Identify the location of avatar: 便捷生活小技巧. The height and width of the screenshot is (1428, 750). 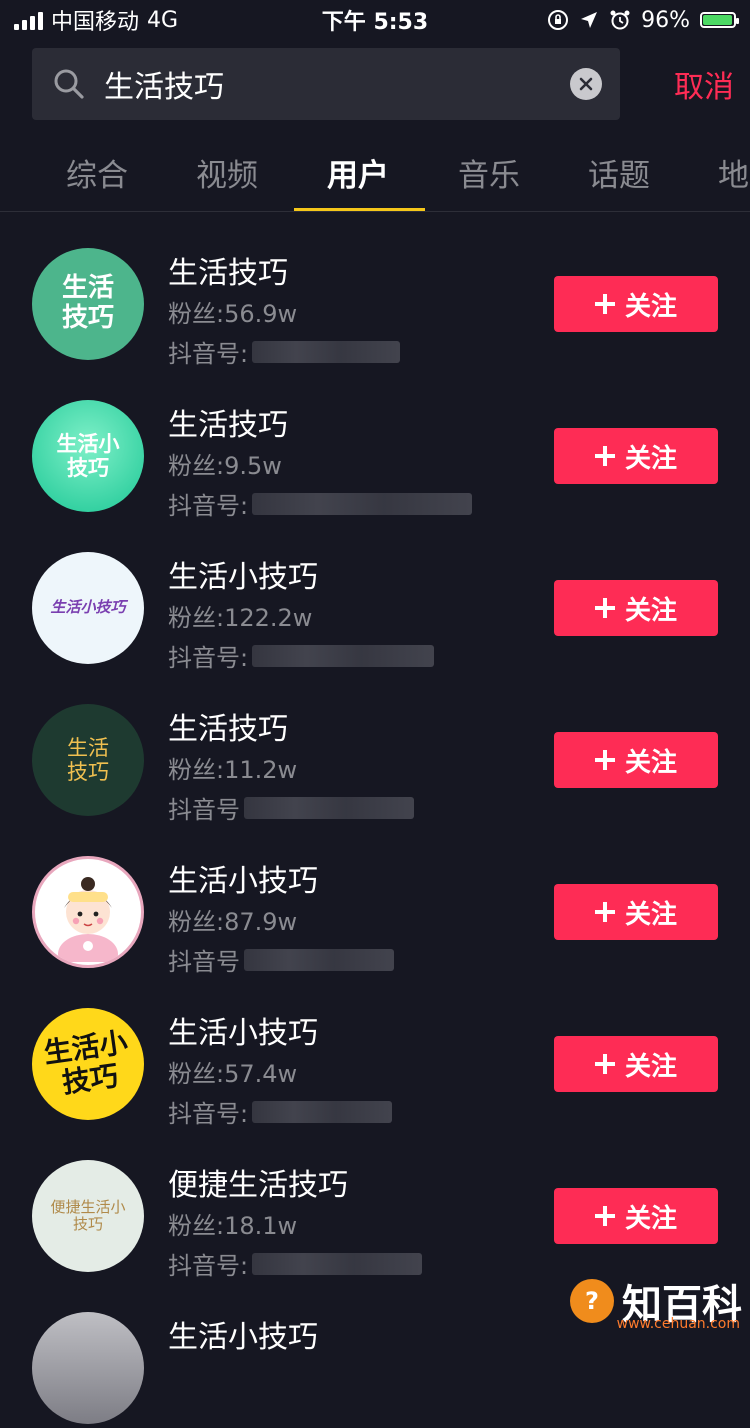
(88, 1216).